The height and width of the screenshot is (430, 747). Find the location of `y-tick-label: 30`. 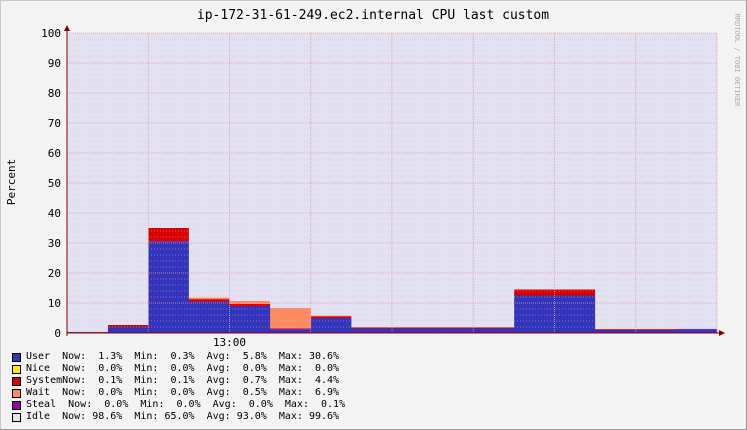

y-tick-label: 30 is located at coordinates (54, 243).